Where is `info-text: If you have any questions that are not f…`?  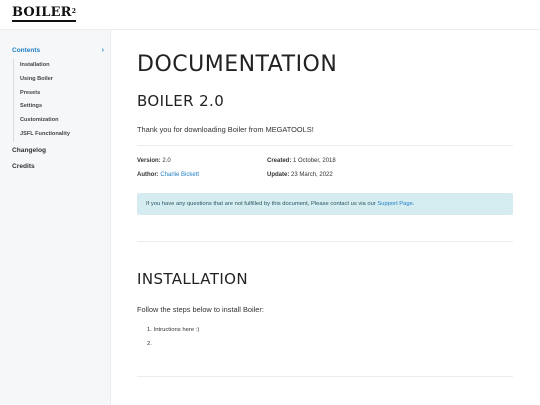 info-text: If you have any questions that are not f… is located at coordinates (261, 204).